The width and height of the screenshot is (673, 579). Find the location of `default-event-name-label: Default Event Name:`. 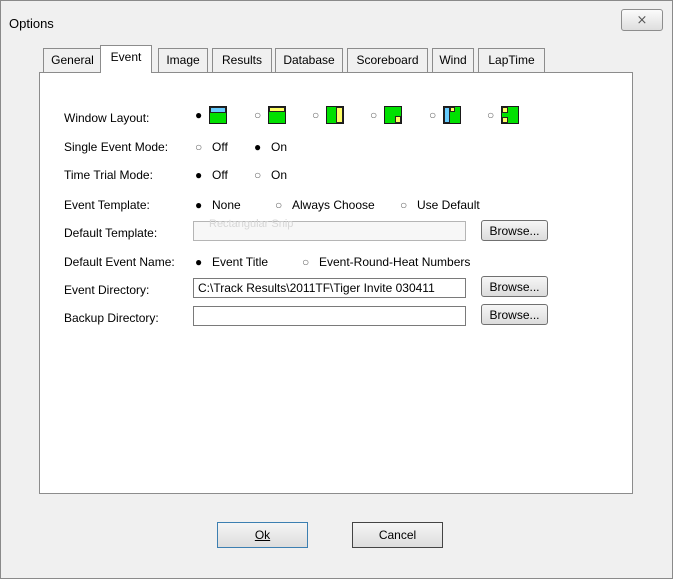

default-event-name-label: Default Event Name: is located at coordinates (119, 262).